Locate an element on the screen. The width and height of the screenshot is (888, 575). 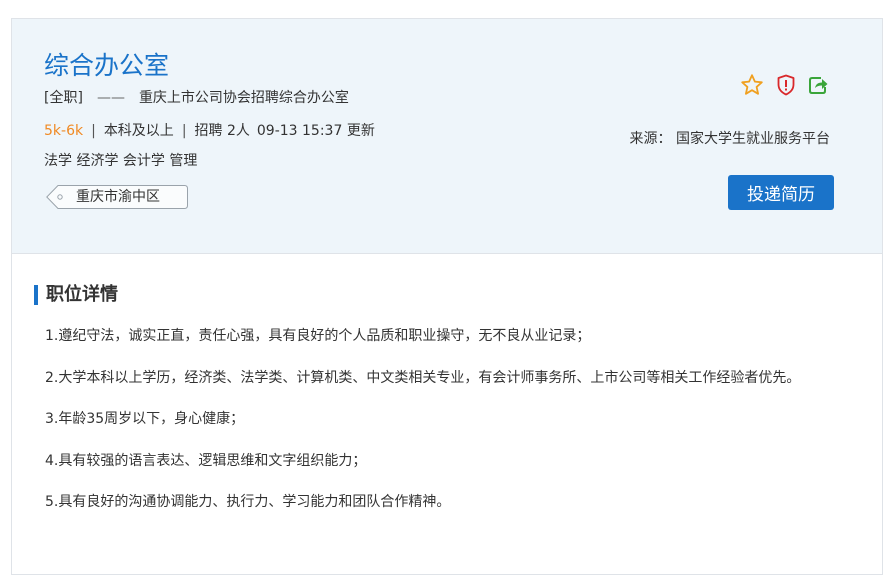
subline-dash: —— is located at coordinates (110, 98).